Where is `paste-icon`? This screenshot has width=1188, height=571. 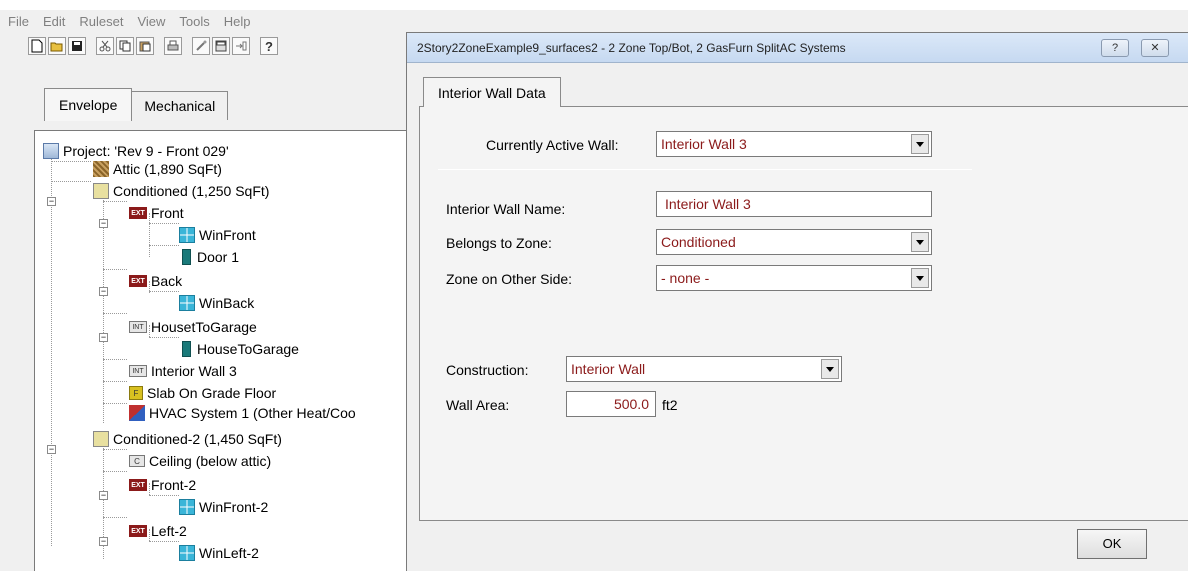 paste-icon is located at coordinates (145, 46).